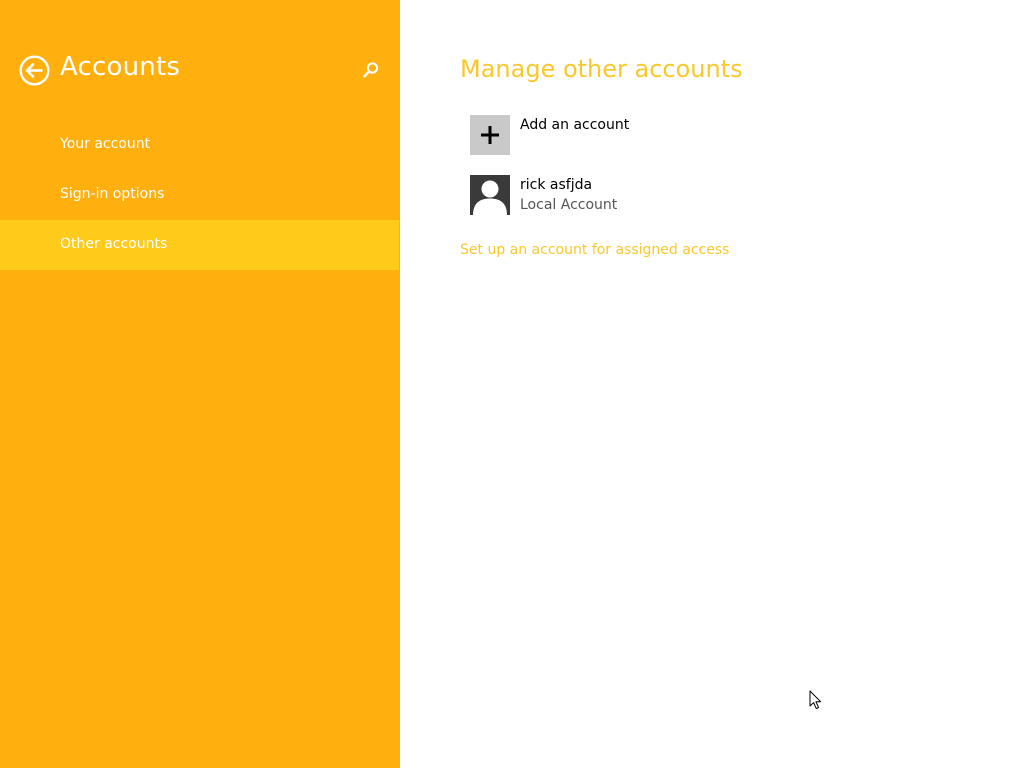  What do you see at coordinates (200, 145) in the screenshot?
I see `sidebar-item-your-account: Your account` at bounding box center [200, 145].